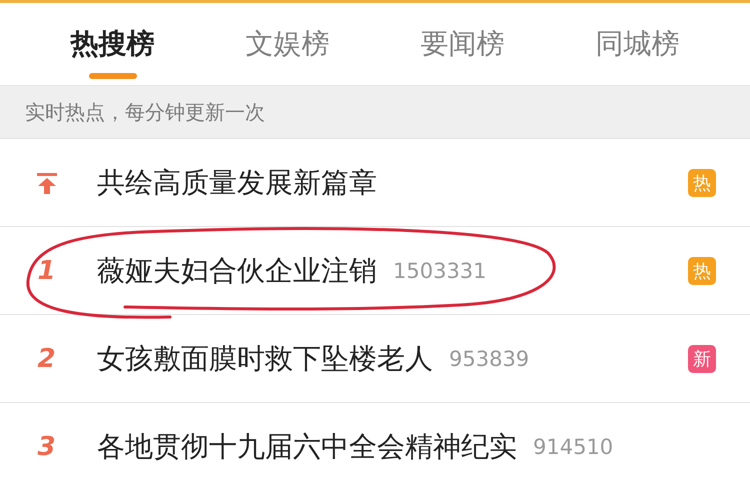  Describe the element at coordinates (46, 359) in the screenshot. I see `rank-number: 2` at that location.